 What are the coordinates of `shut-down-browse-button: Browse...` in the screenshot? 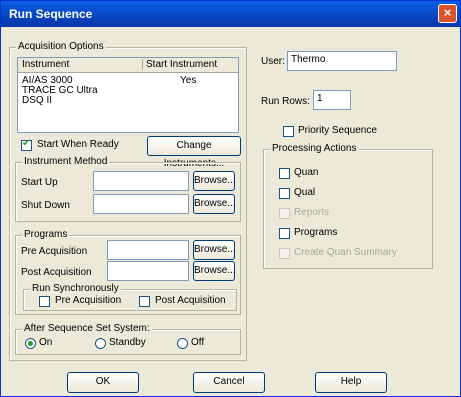 It's located at (214, 204).